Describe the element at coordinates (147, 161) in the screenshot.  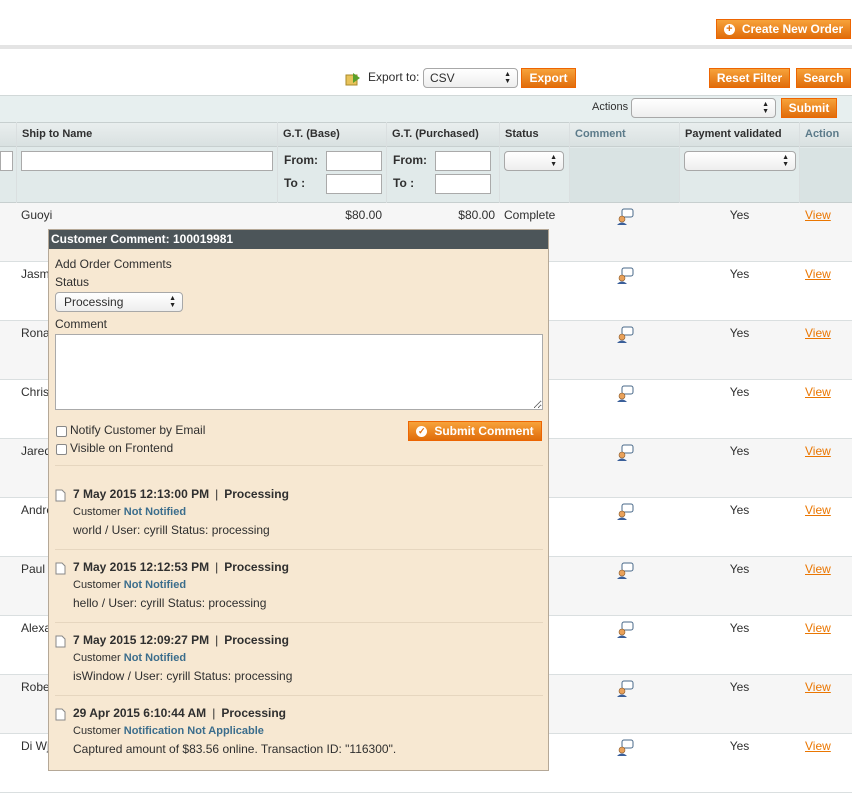
I see `ship-to-name-filter` at that location.